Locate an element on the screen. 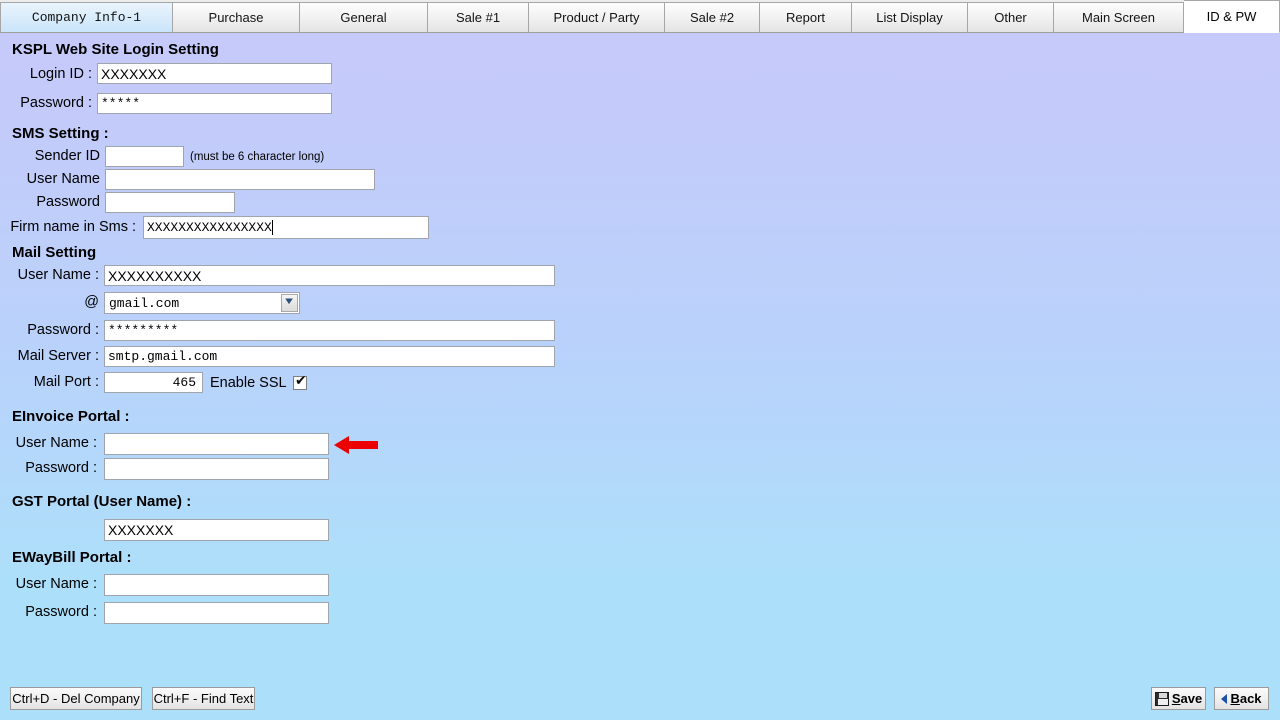 Image resolution: width=1280 pixels, height=720 pixels. tab-sale-1: Sale #1 is located at coordinates (478, 17).